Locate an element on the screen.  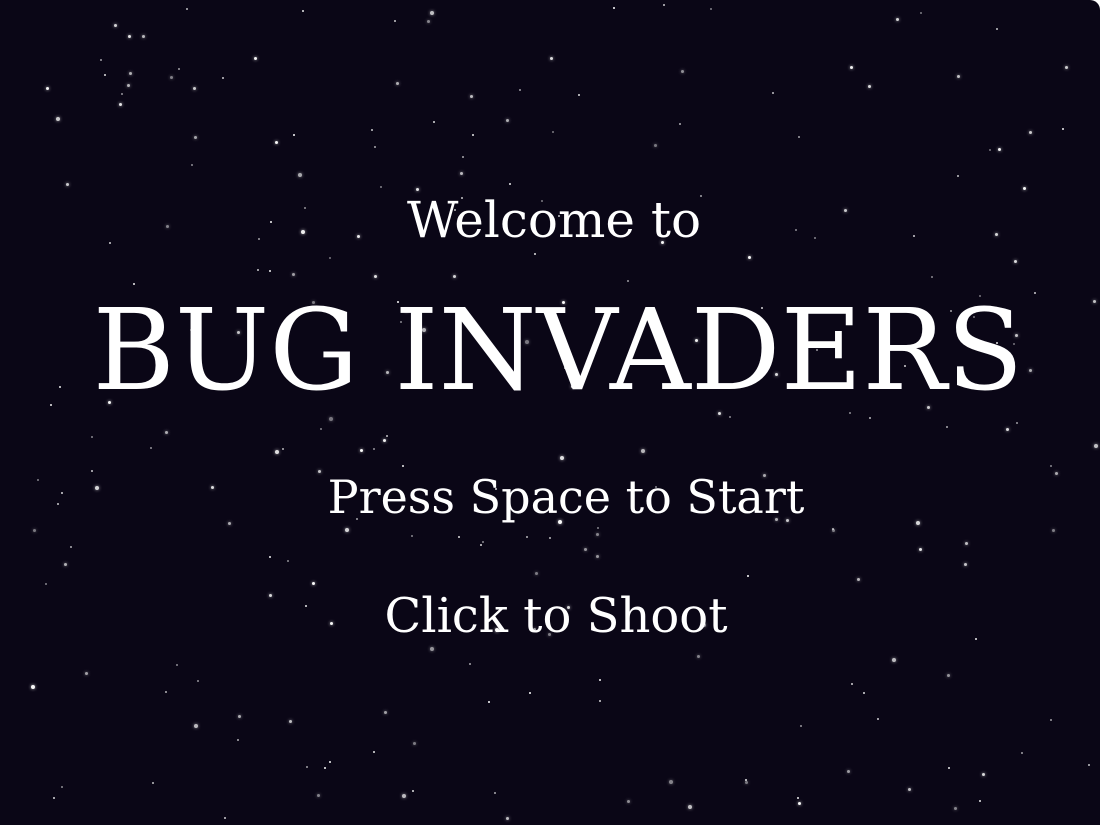
start-instruction: Press Space to Start is located at coordinates (566, 497).